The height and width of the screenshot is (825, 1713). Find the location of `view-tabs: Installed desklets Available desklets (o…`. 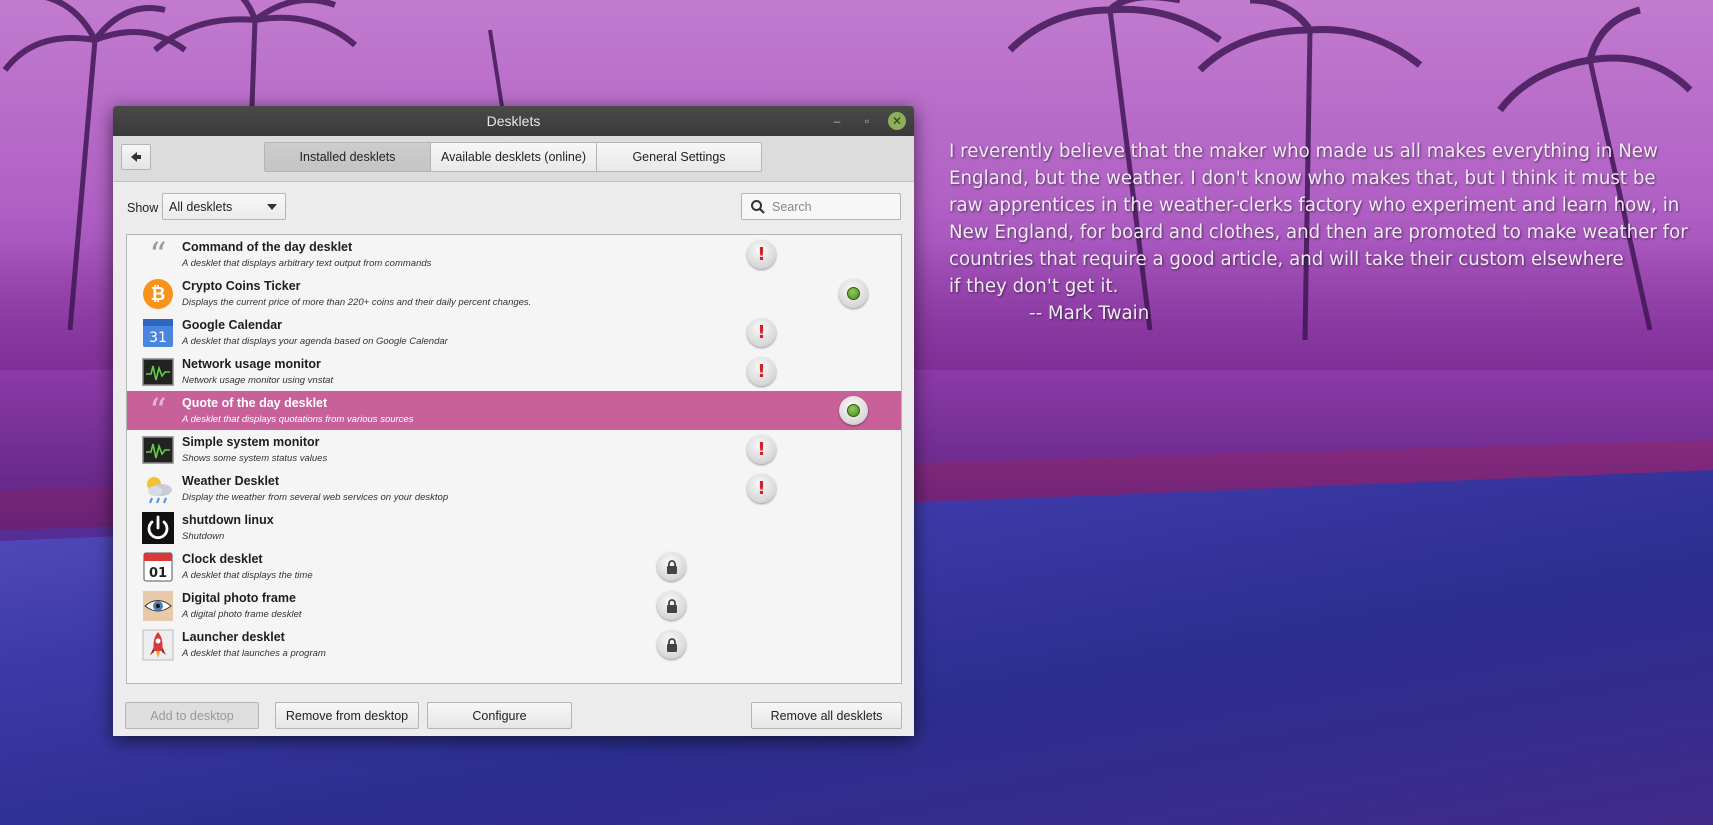

view-tabs: Installed desklets Available desklets (o… is located at coordinates (513, 157).